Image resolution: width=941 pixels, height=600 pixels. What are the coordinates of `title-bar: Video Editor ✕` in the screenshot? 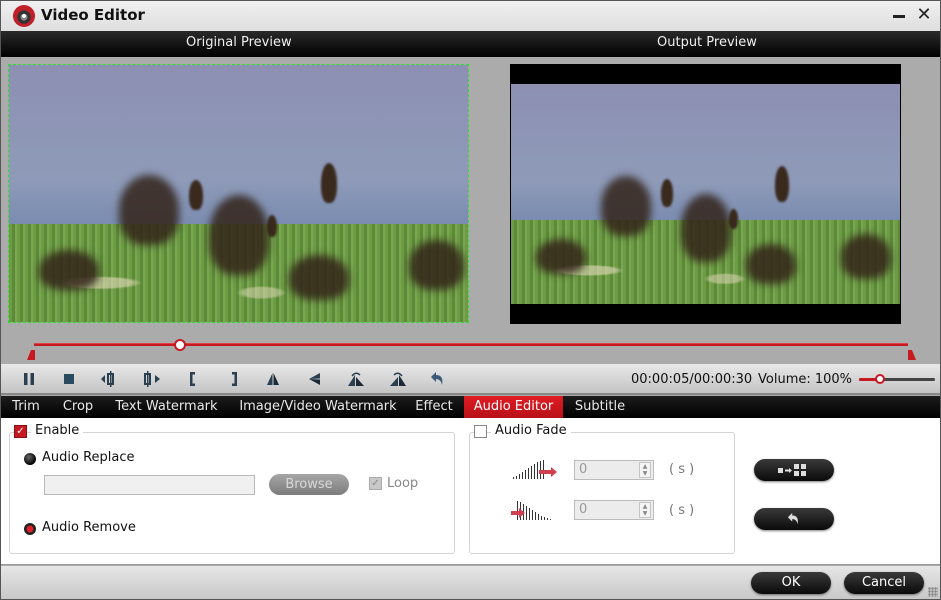 It's located at (470, 16).